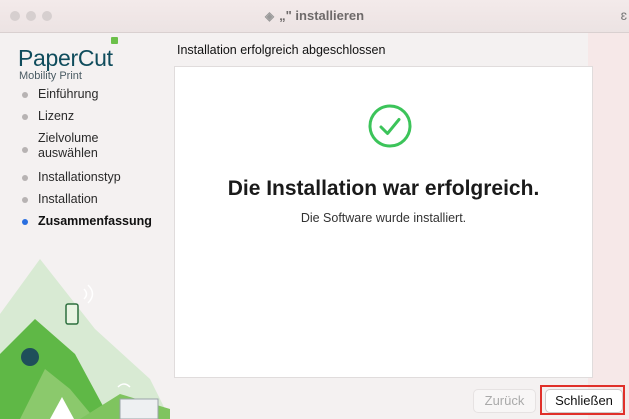 This screenshot has height=419, width=629. I want to click on success-title: Die Installation war erfolgreich., so click(383, 188).